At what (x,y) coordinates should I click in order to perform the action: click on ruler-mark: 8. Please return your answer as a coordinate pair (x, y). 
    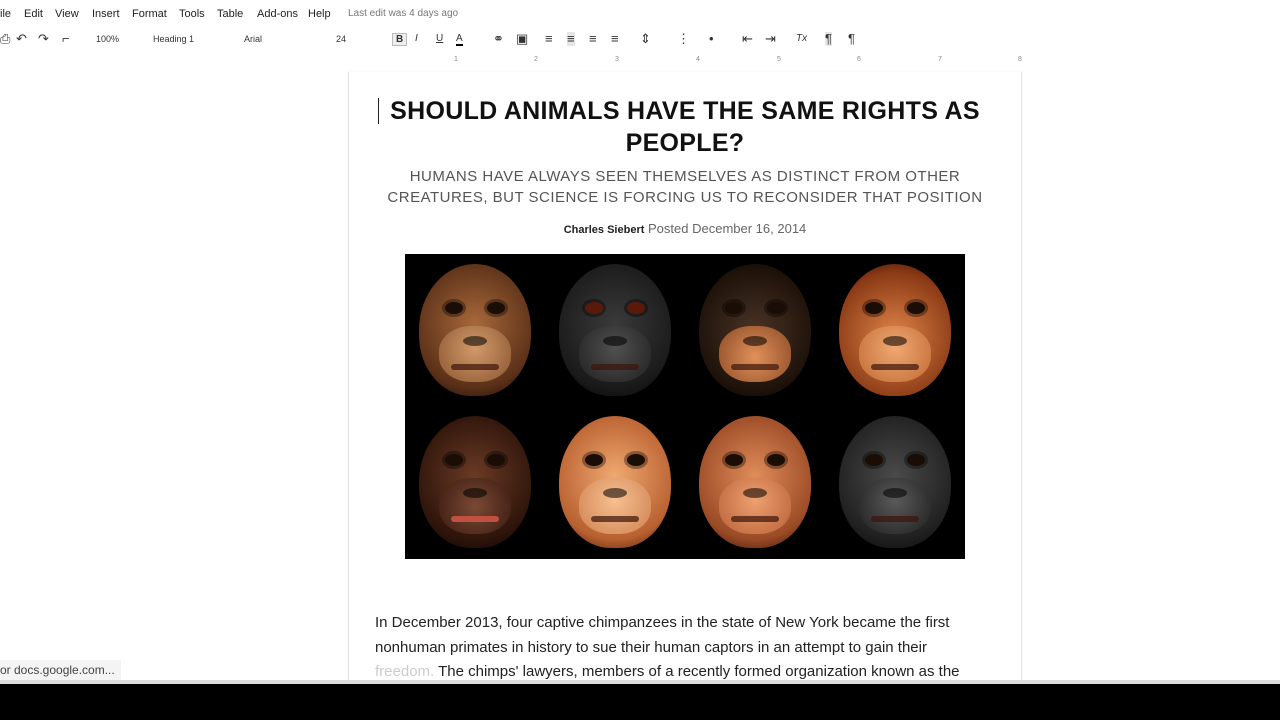
    Looking at the image, I should click on (1020, 59).